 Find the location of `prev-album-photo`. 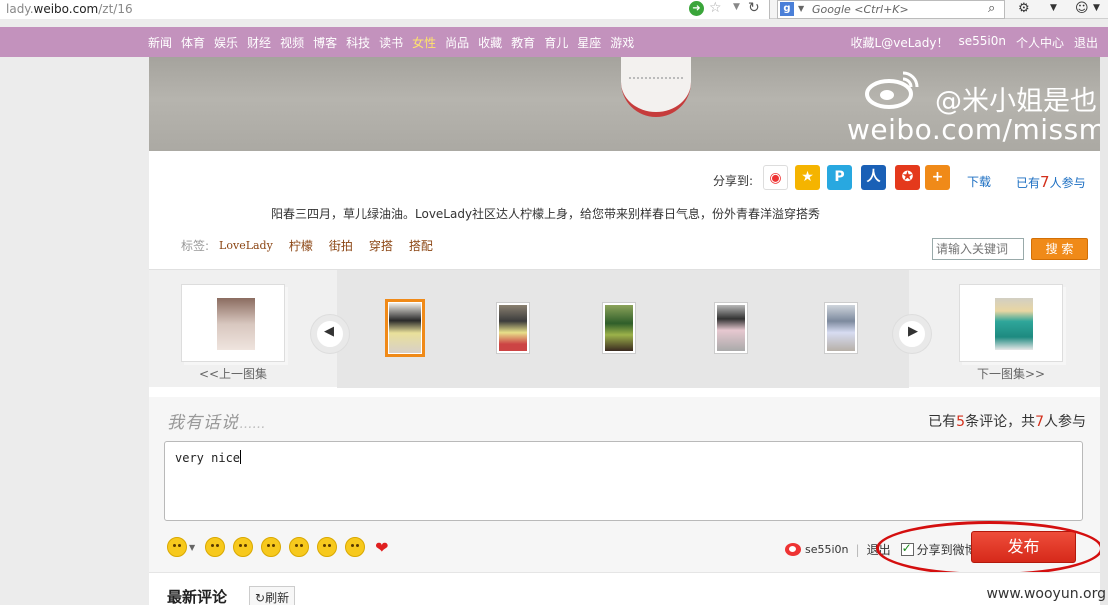

prev-album-photo is located at coordinates (236, 324).